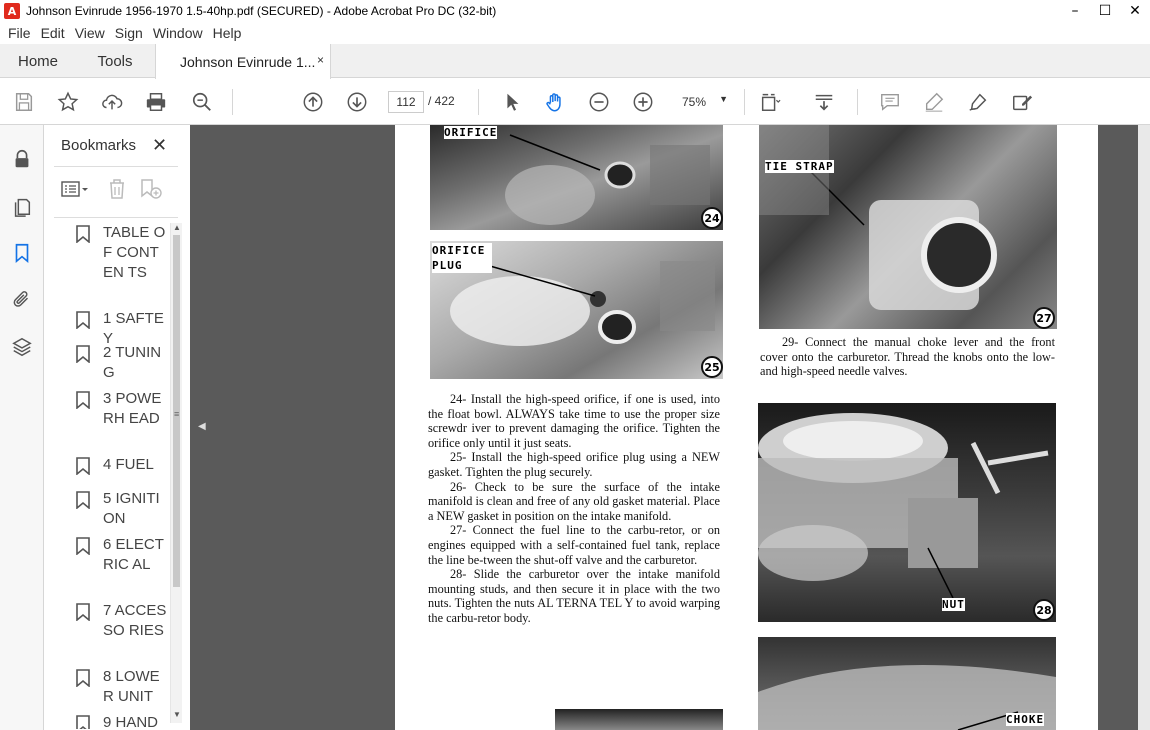  What do you see at coordinates (512, 102) in the screenshot?
I see `select-arrow-icon` at bounding box center [512, 102].